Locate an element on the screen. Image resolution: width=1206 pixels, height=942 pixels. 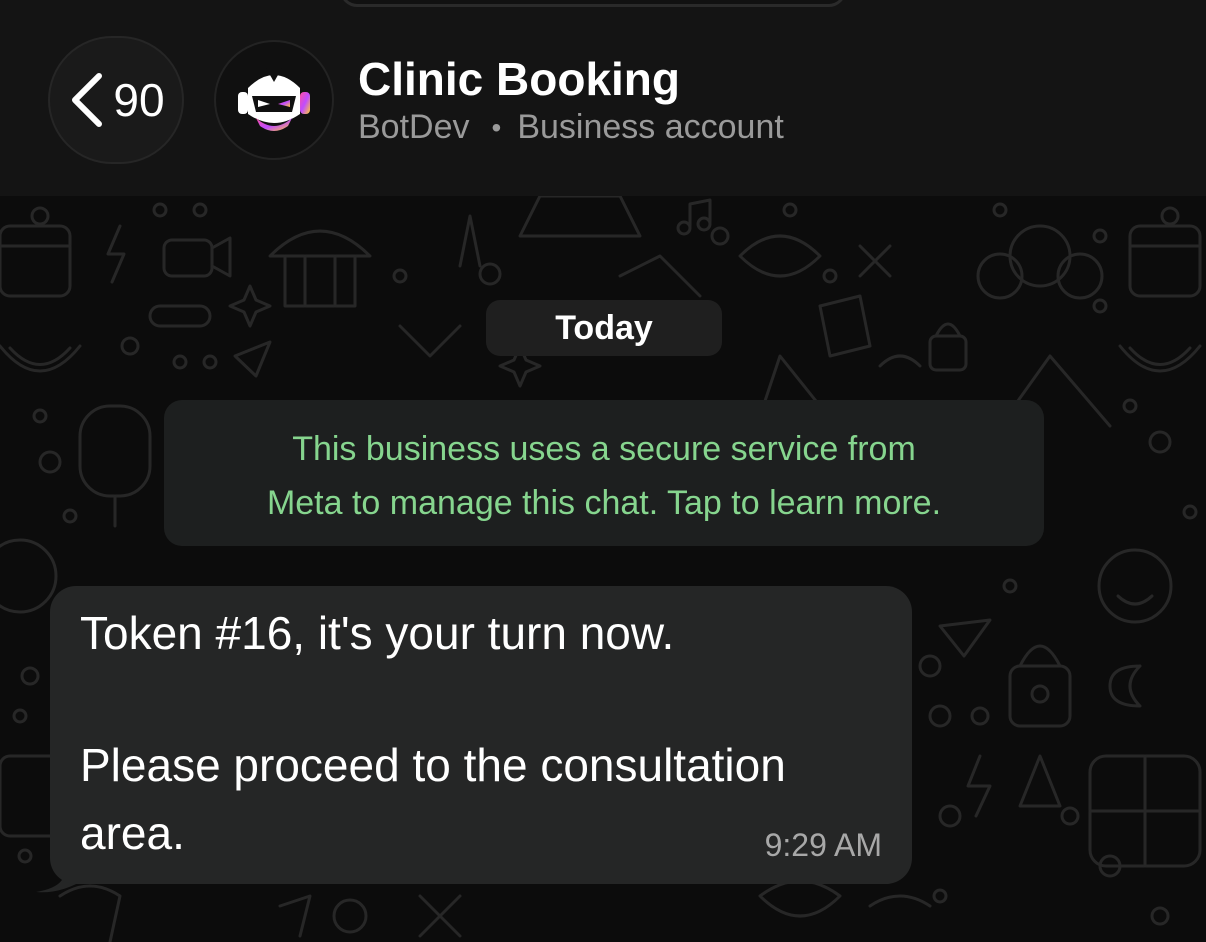
chat-title: Clinic Booking is located at coordinates (519, 79).